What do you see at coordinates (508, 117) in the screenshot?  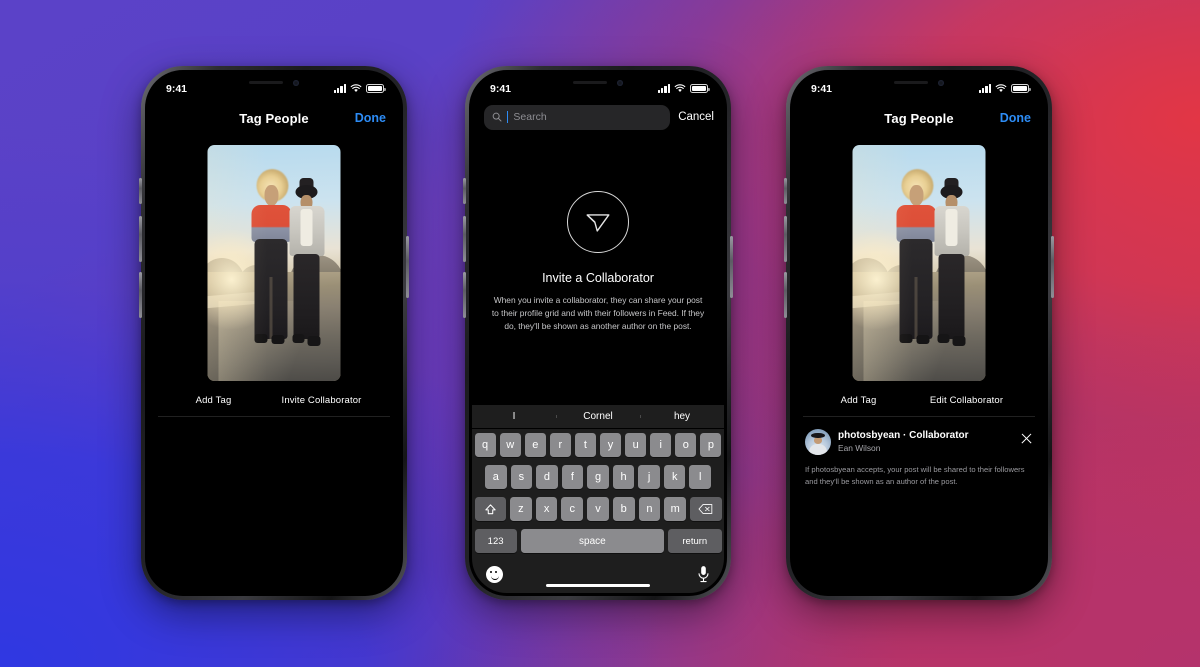 I see `text-cursor` at bounding box center [508, 117].